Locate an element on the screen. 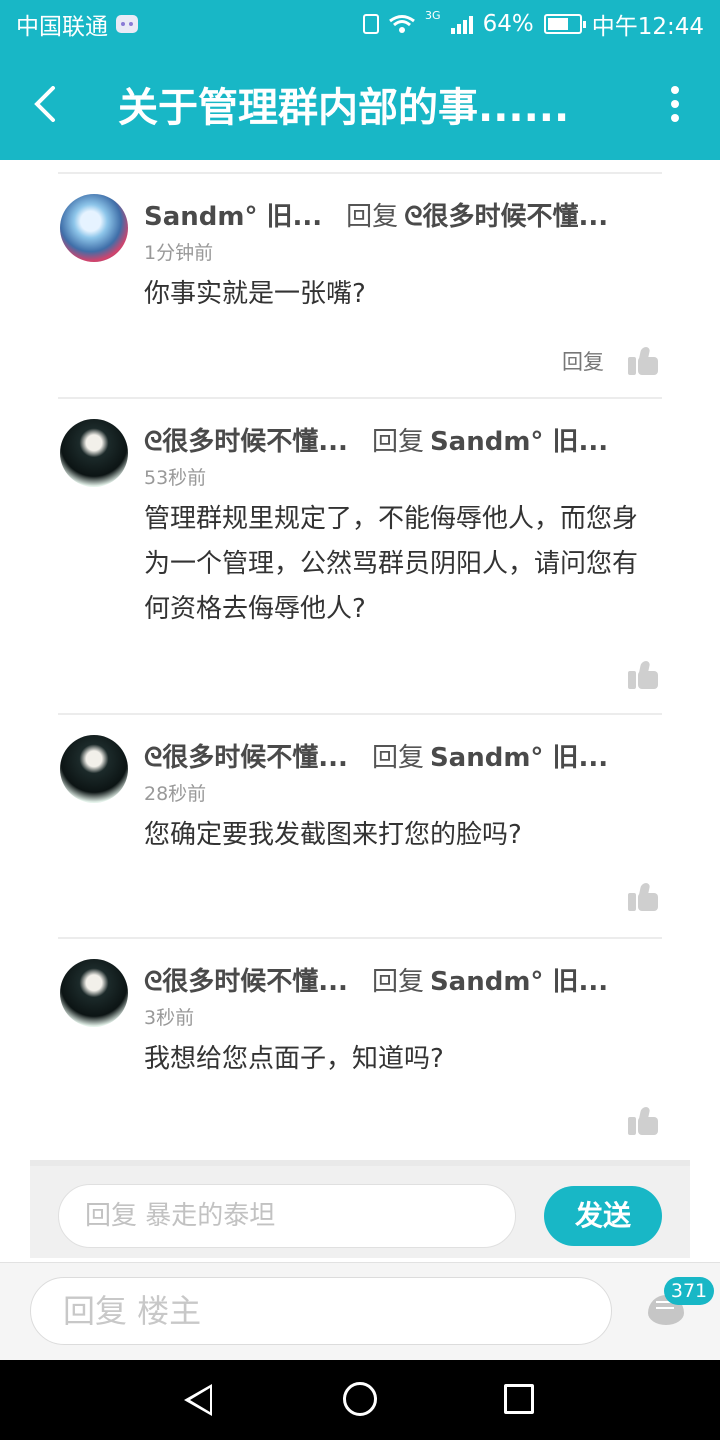 This screenshot has height=1440, width=720. carrier-name: 中国联通 is located at coordinates (62, 27).